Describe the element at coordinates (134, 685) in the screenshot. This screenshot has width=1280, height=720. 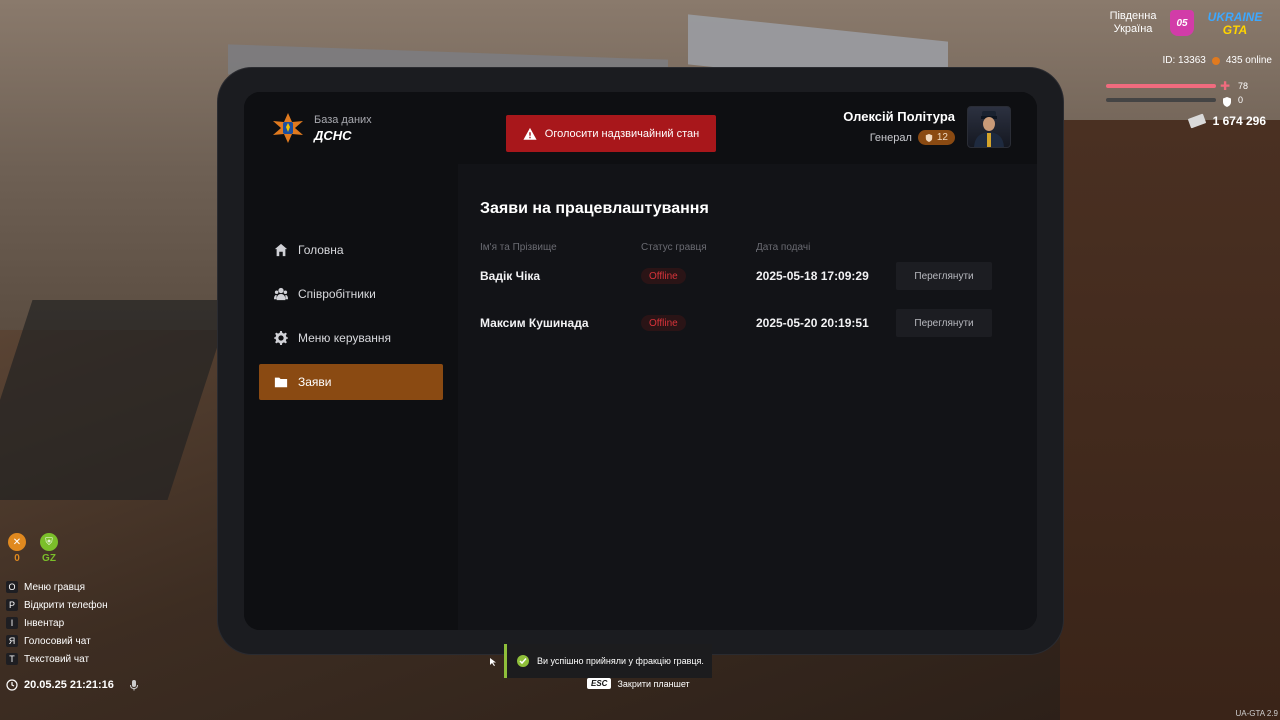
I see `microphone-icon` at that location.